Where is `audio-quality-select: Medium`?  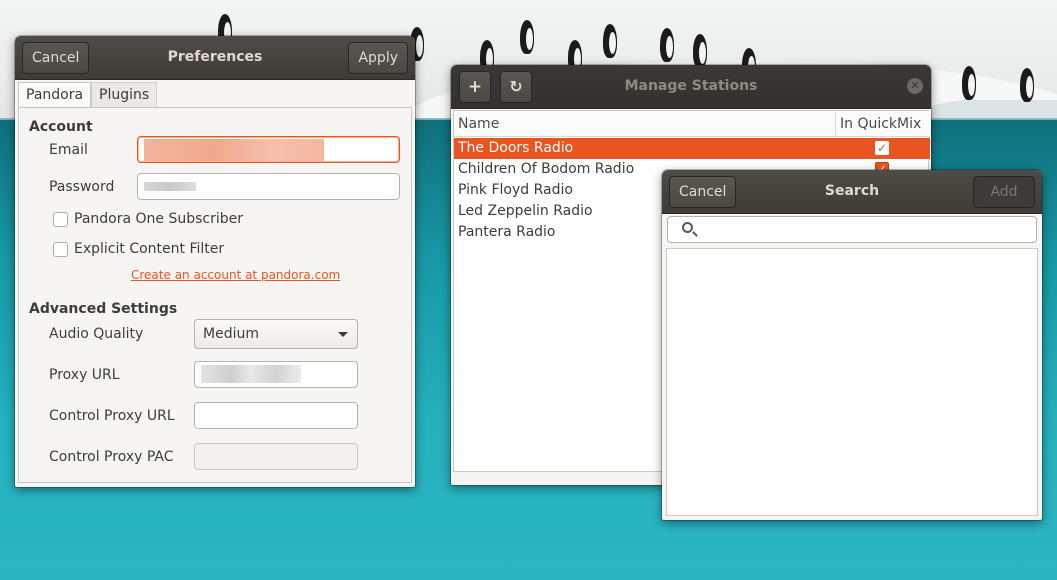
audio-quality-select: Medium is located at coordinates (276, 334).